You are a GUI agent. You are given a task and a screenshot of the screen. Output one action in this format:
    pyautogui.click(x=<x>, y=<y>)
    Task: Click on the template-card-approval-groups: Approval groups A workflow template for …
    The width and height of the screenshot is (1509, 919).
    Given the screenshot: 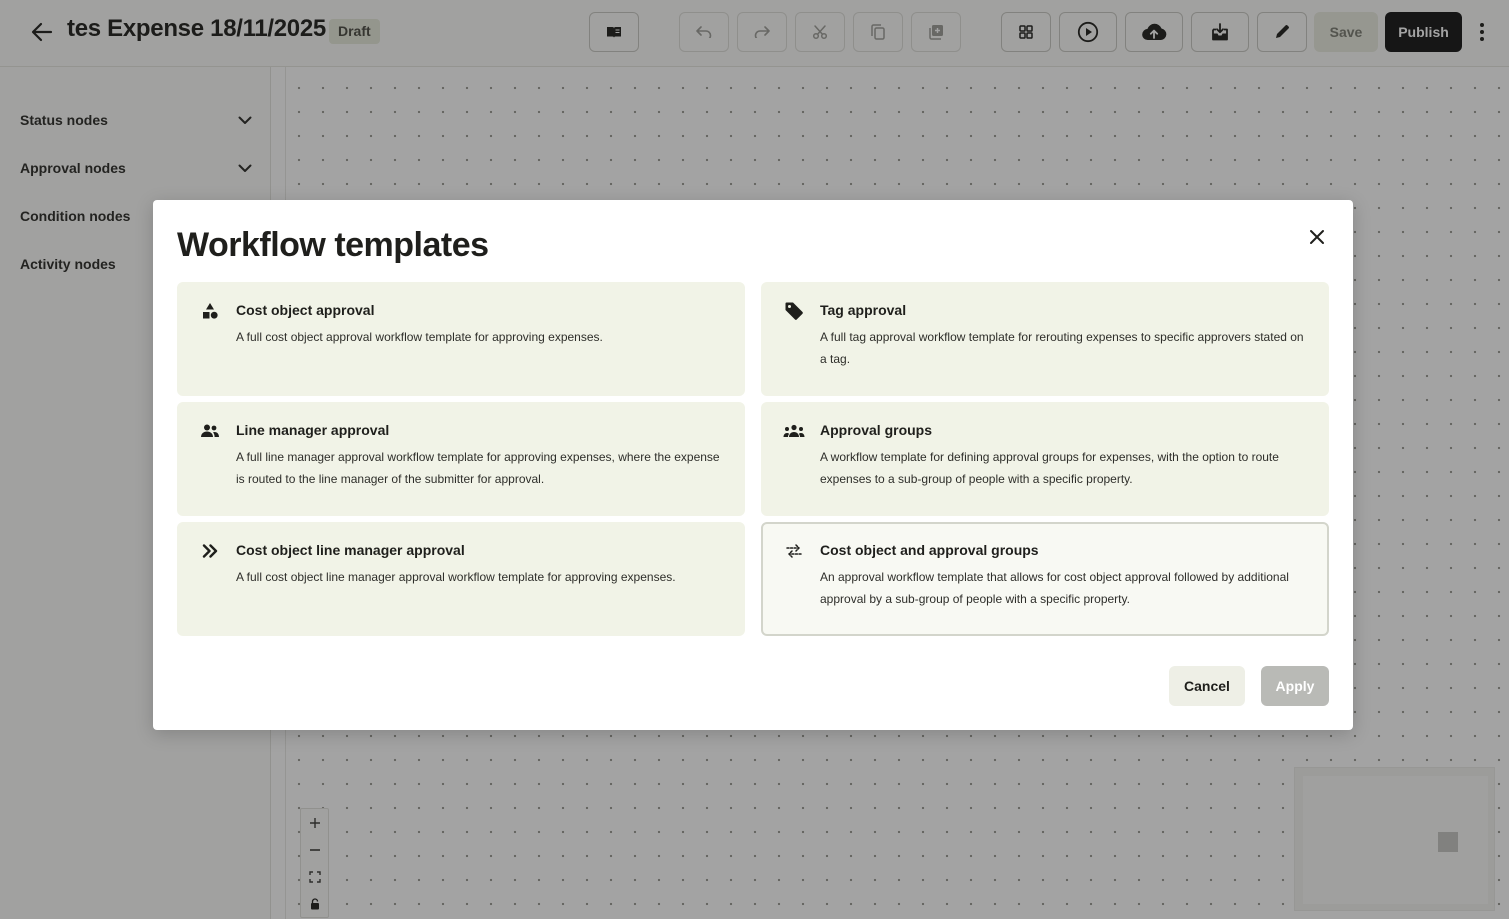 What is the action you would take?
    pyautogui.click(x=1045, y=459)
    